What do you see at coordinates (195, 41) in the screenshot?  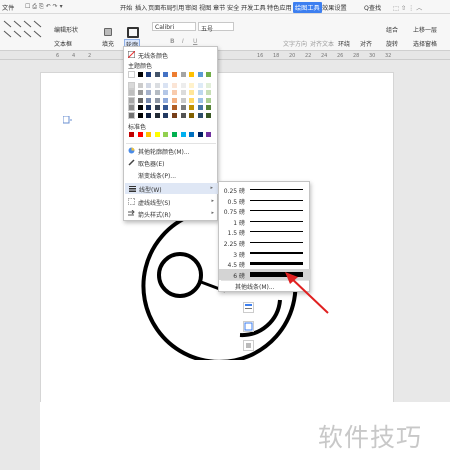 I see `underline-button: U` at bounding box center [195, 41].